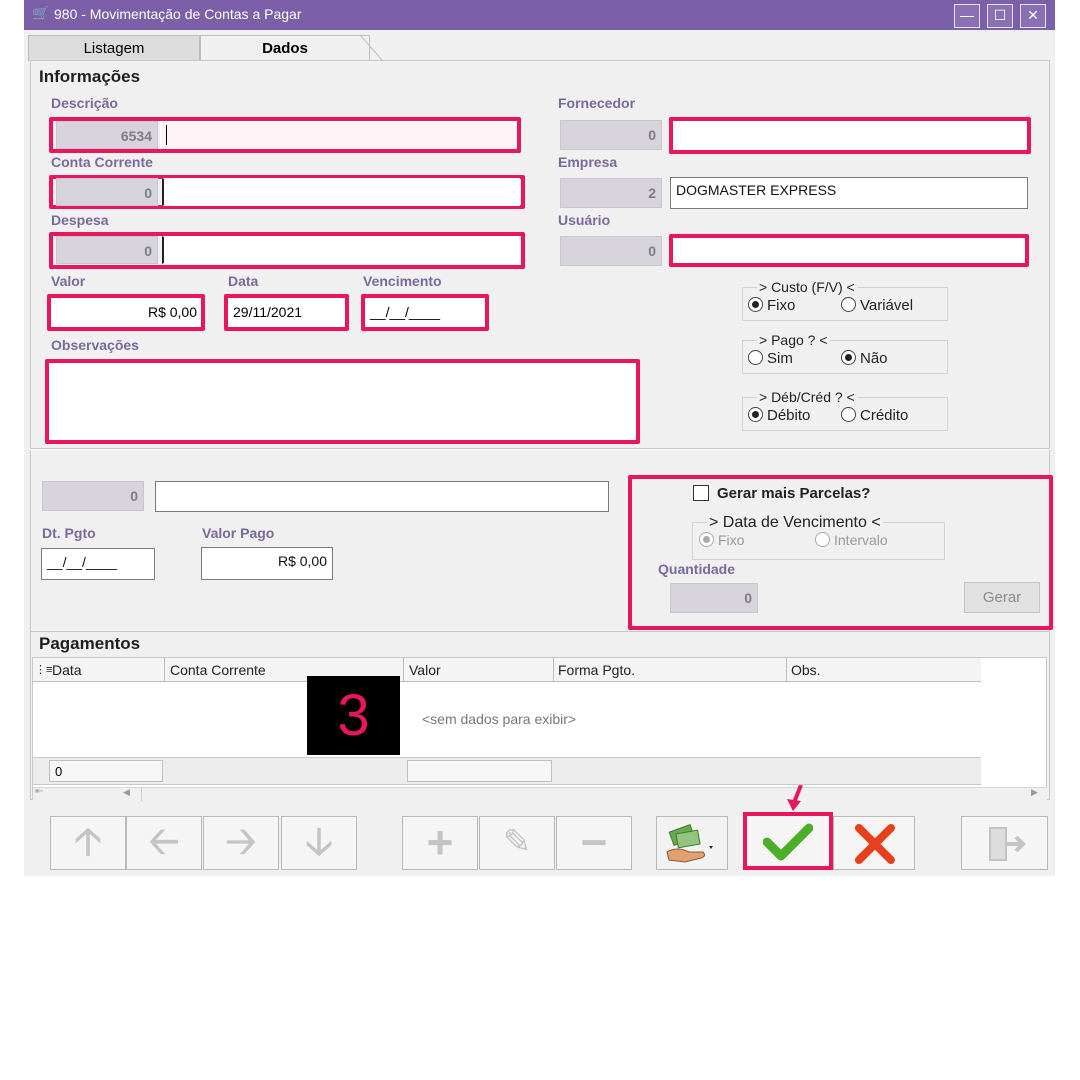 This screenshot has width=1080, height=1080. What do you see at coordinates (887, 305) in the screenshot?
I see `custo-variavel-label: Variável` at bounding box center [887, 305].